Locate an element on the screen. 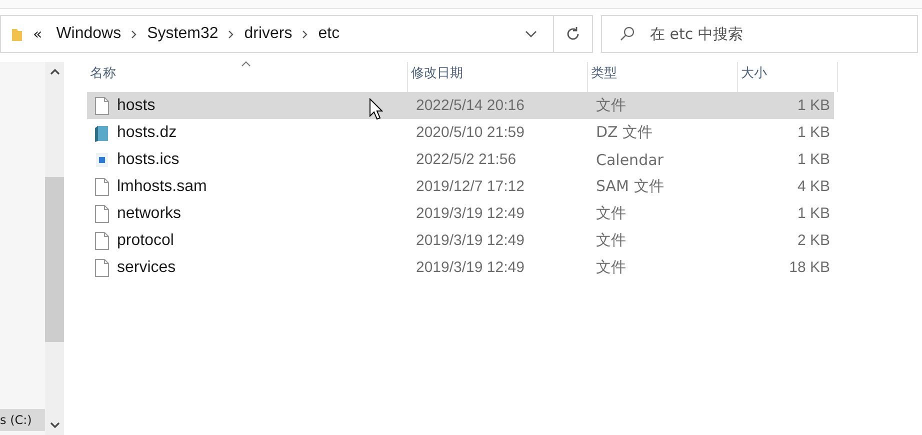 The height and width of the screenshot is (435, 922). file-name: hosts is located at coordinates (136, 105).